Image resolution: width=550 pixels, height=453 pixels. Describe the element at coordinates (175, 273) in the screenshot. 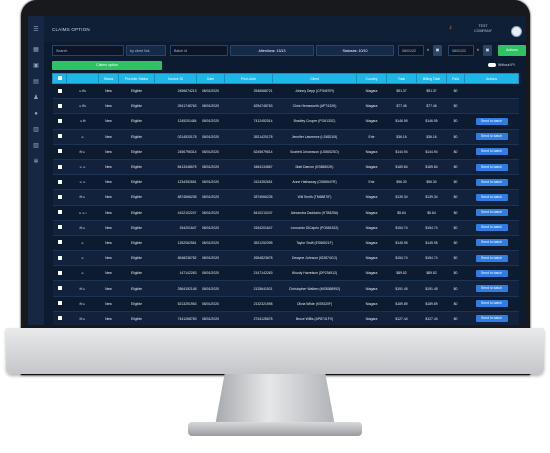

I see `row-invoice-id: 147142263` at that location.